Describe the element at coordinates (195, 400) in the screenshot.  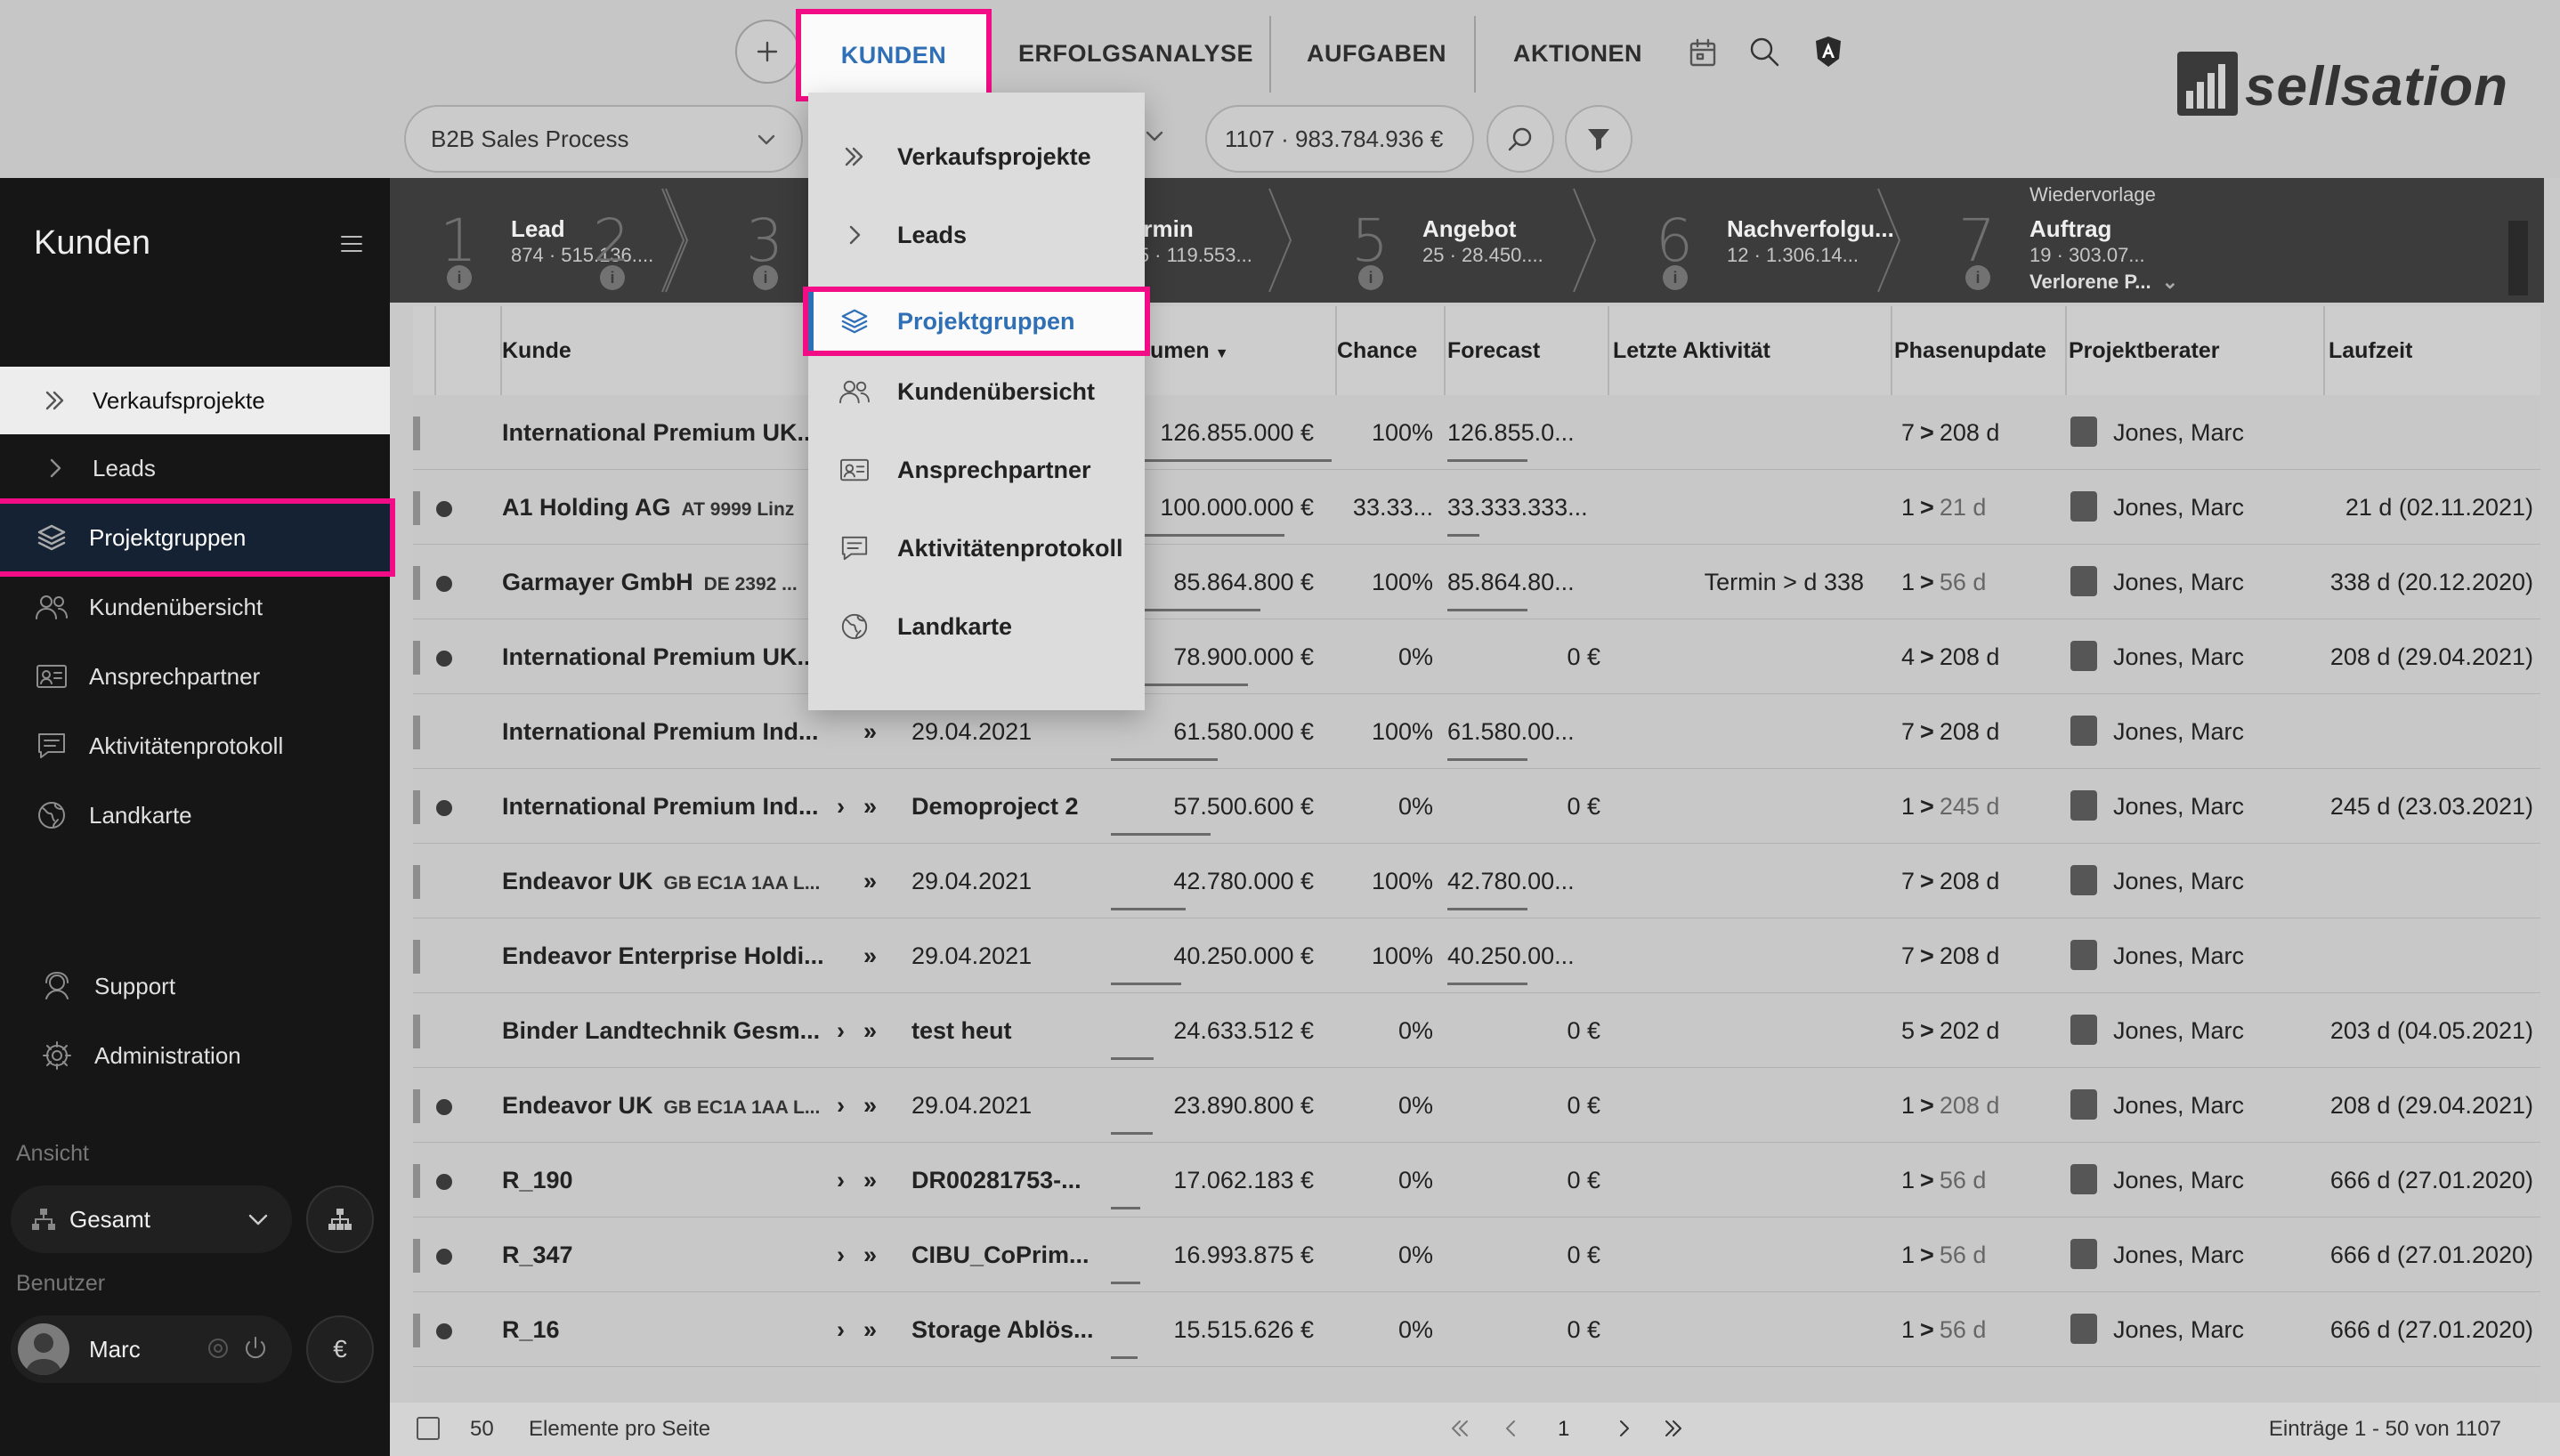
I see `sidebar-item-verkaufsprojekte: Verkaufsprojekte` at that location.